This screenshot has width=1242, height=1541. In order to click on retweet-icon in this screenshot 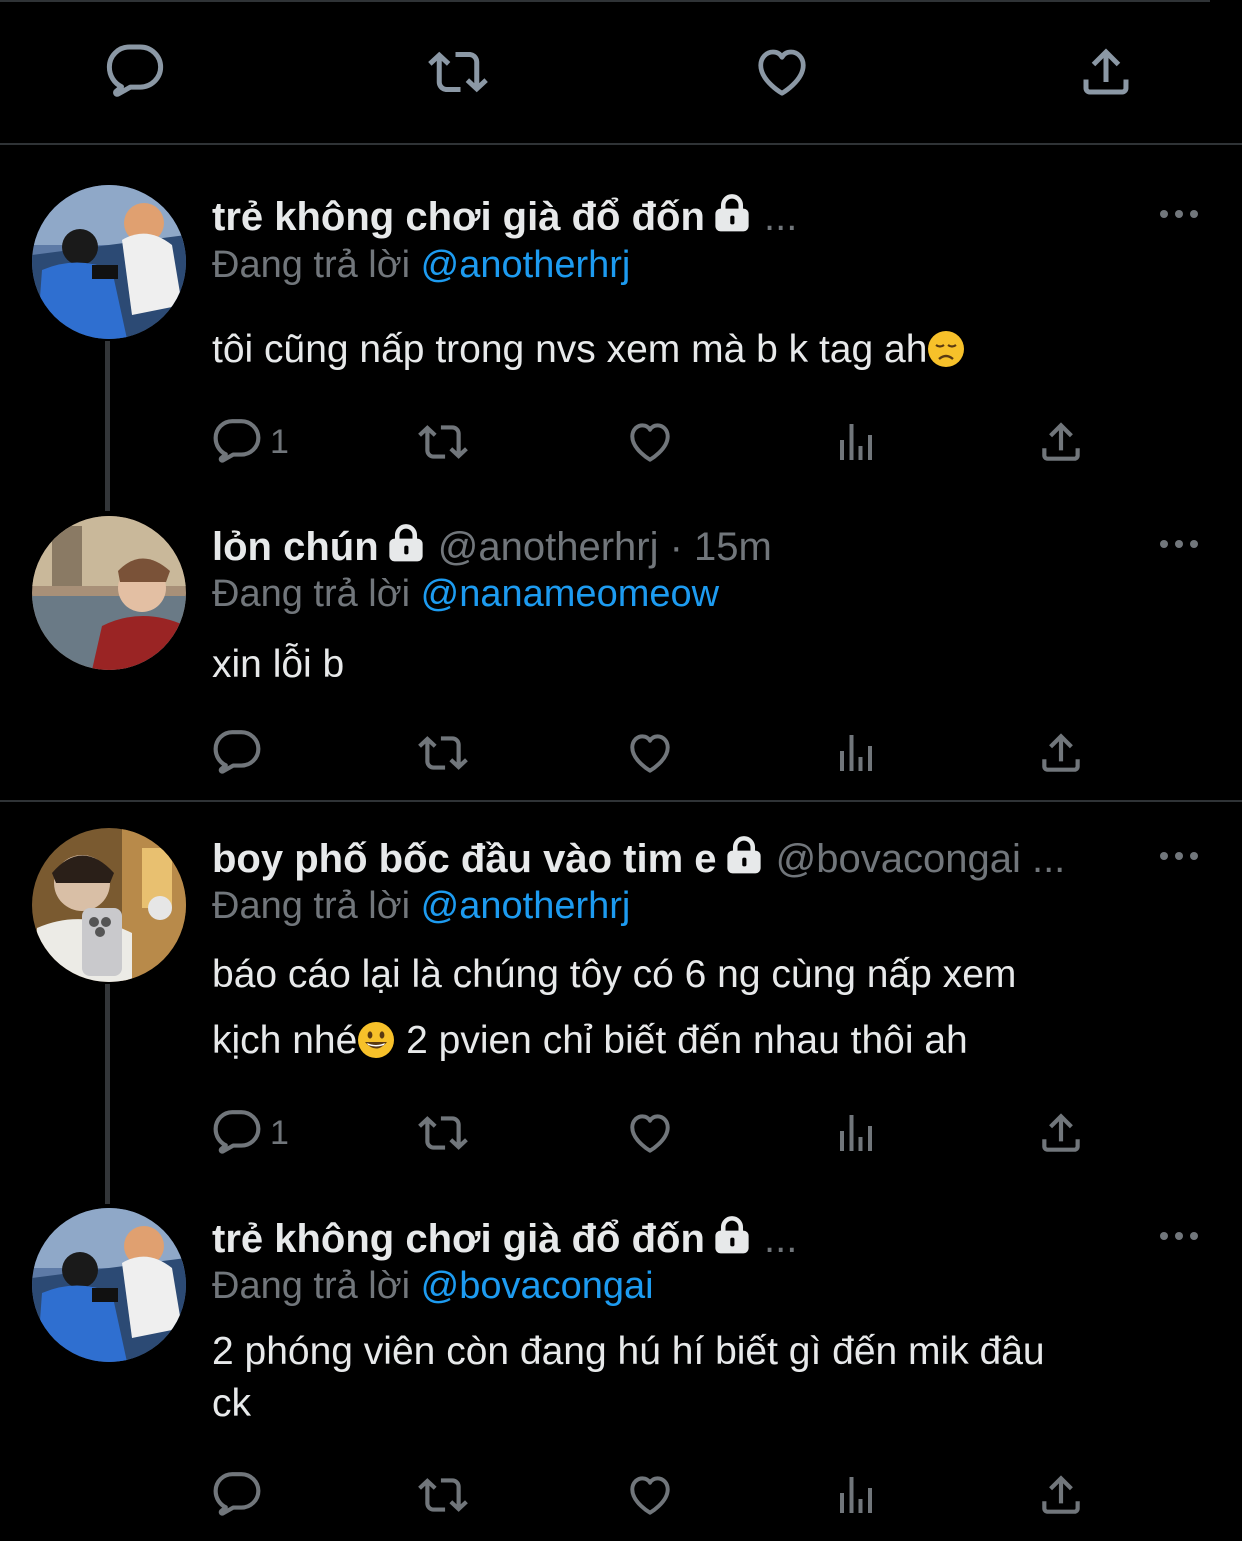, I will do `click(458, 72)`.